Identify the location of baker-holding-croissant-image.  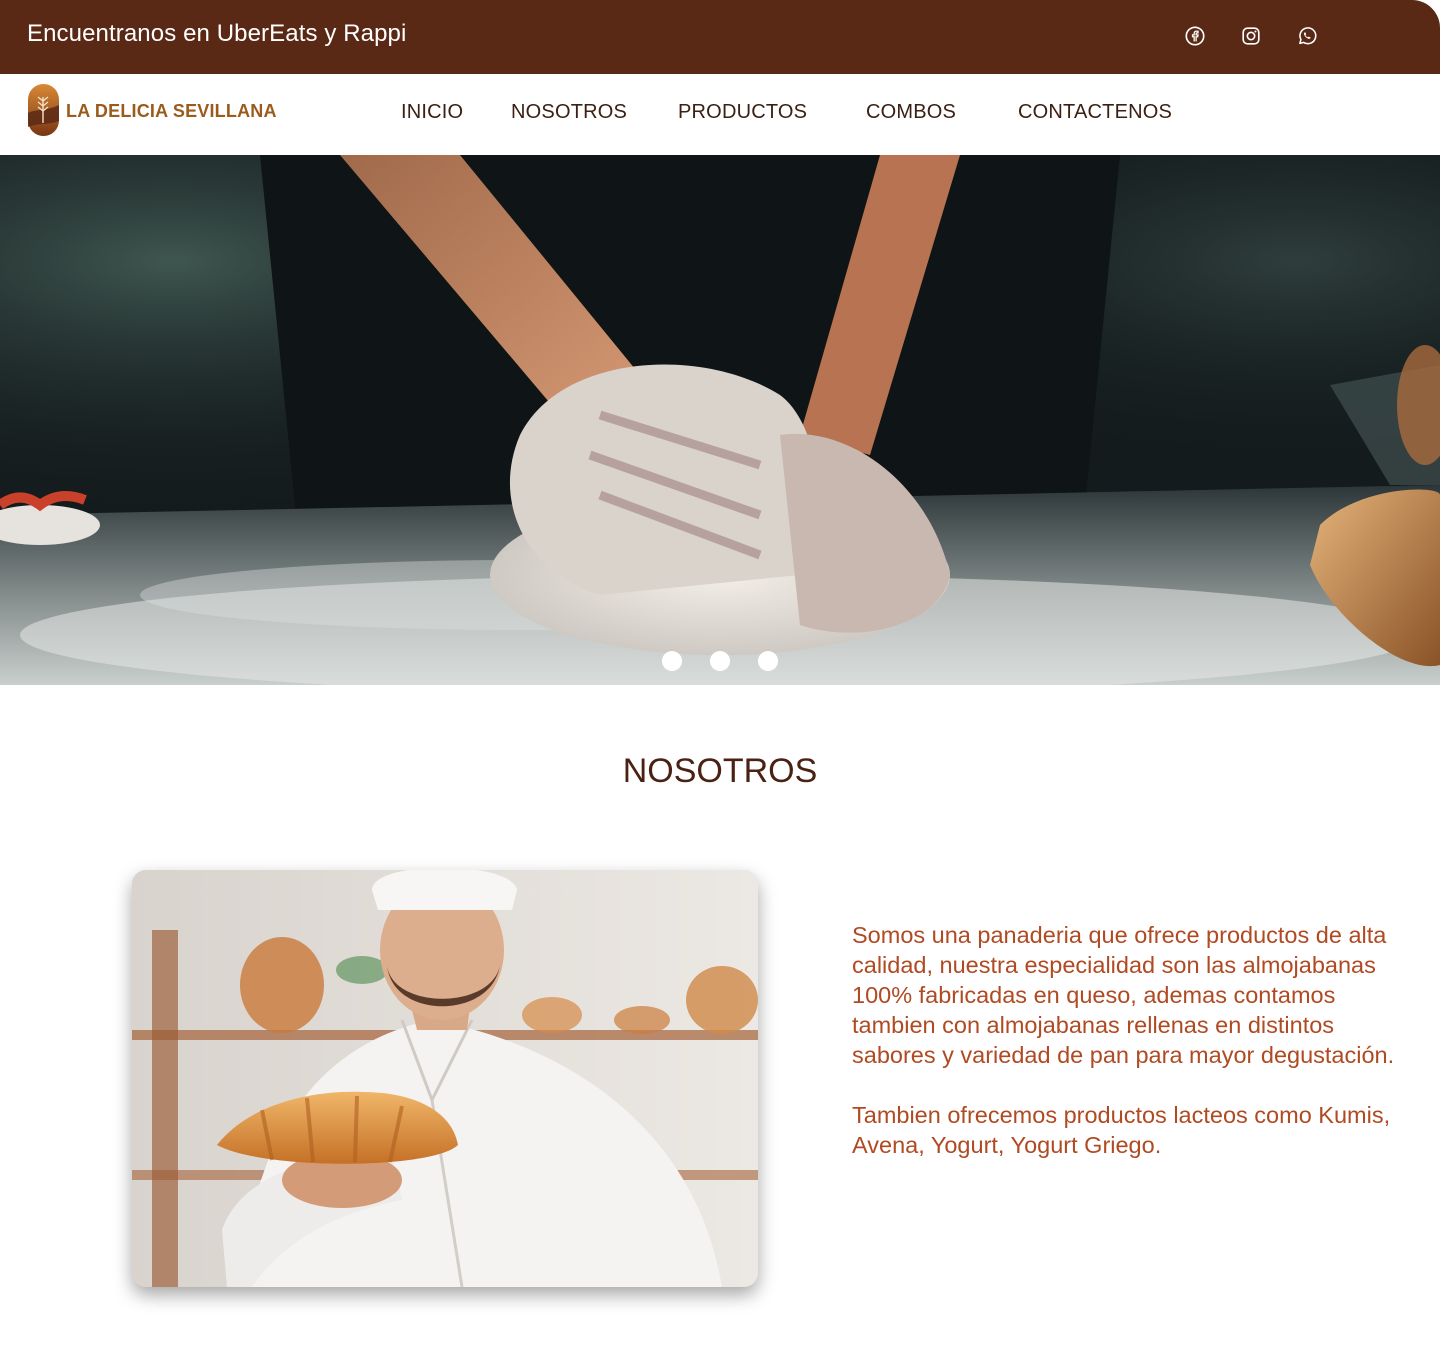
(445, 1078).